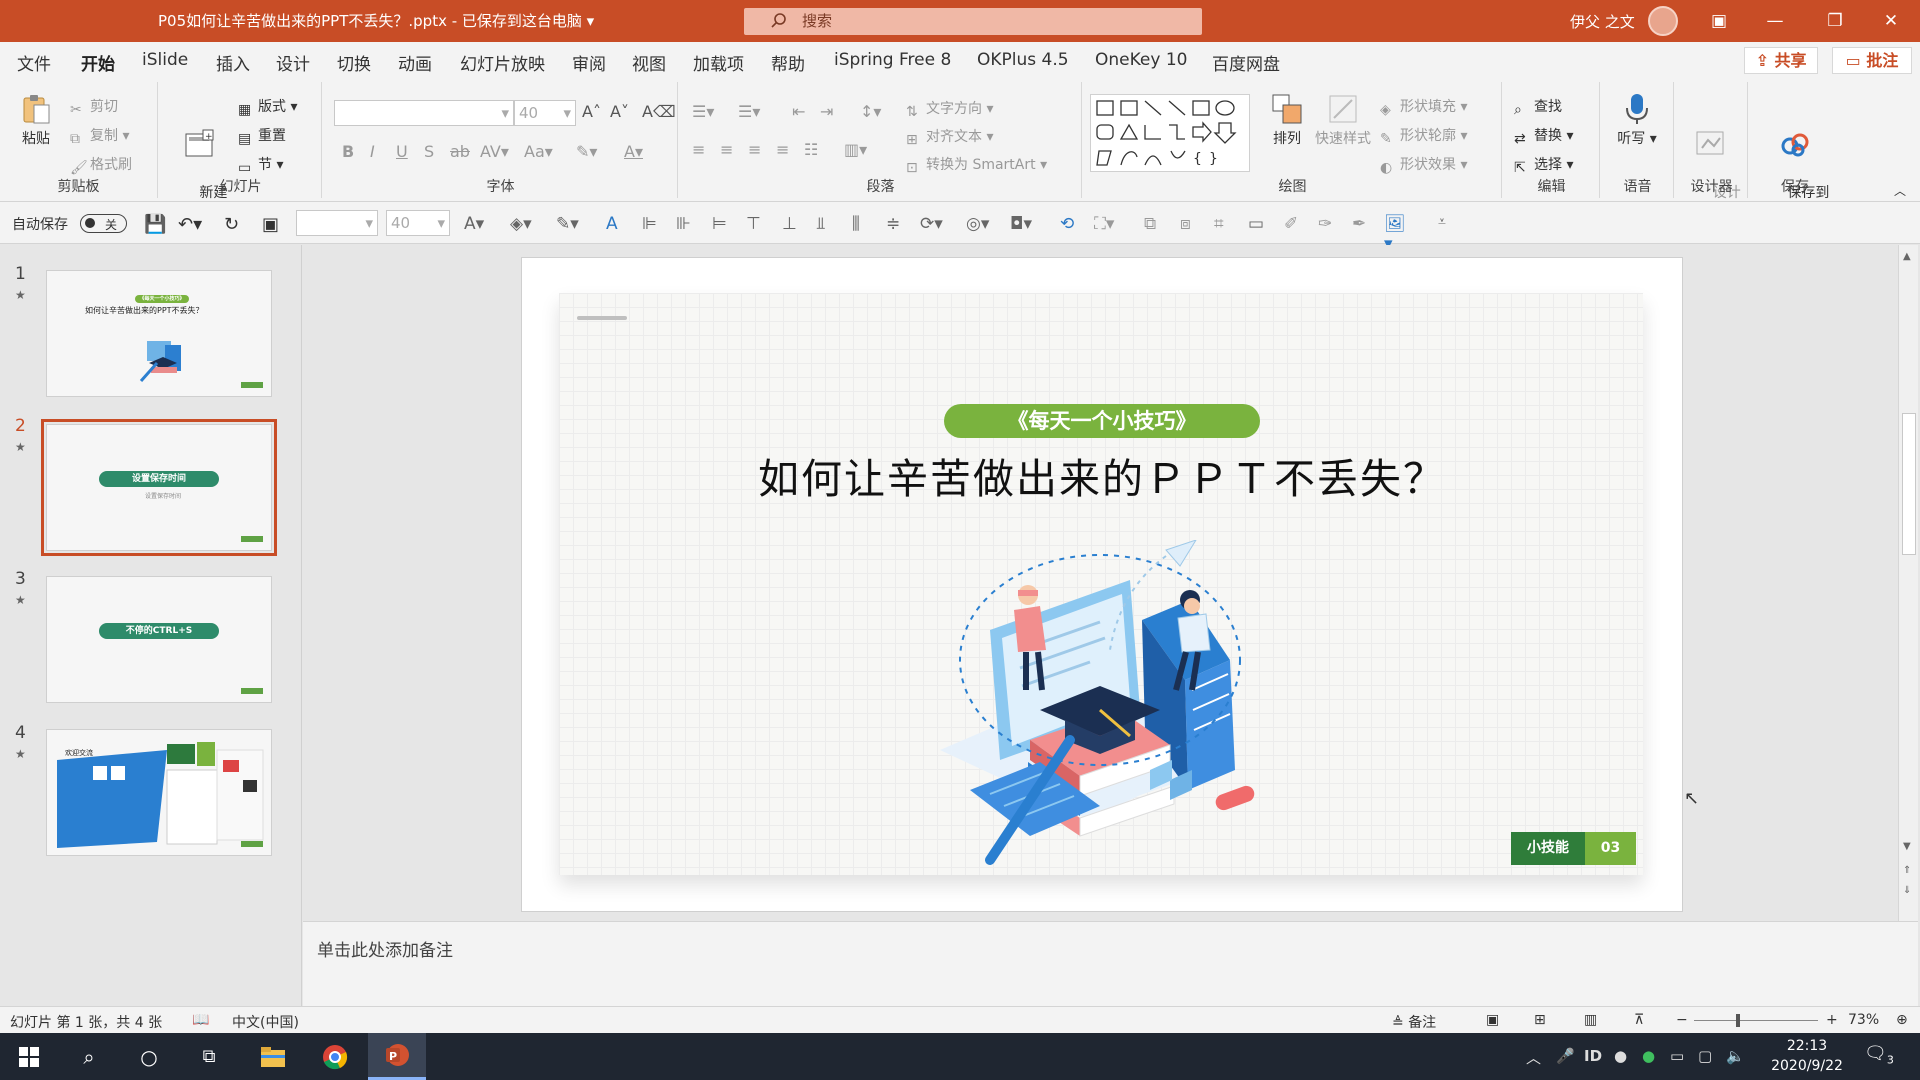  What do you see at coordinates (1328, 224) in the screenshot?
I see `eyedropper-icon: ✑` at bounding box center [1328, 224].